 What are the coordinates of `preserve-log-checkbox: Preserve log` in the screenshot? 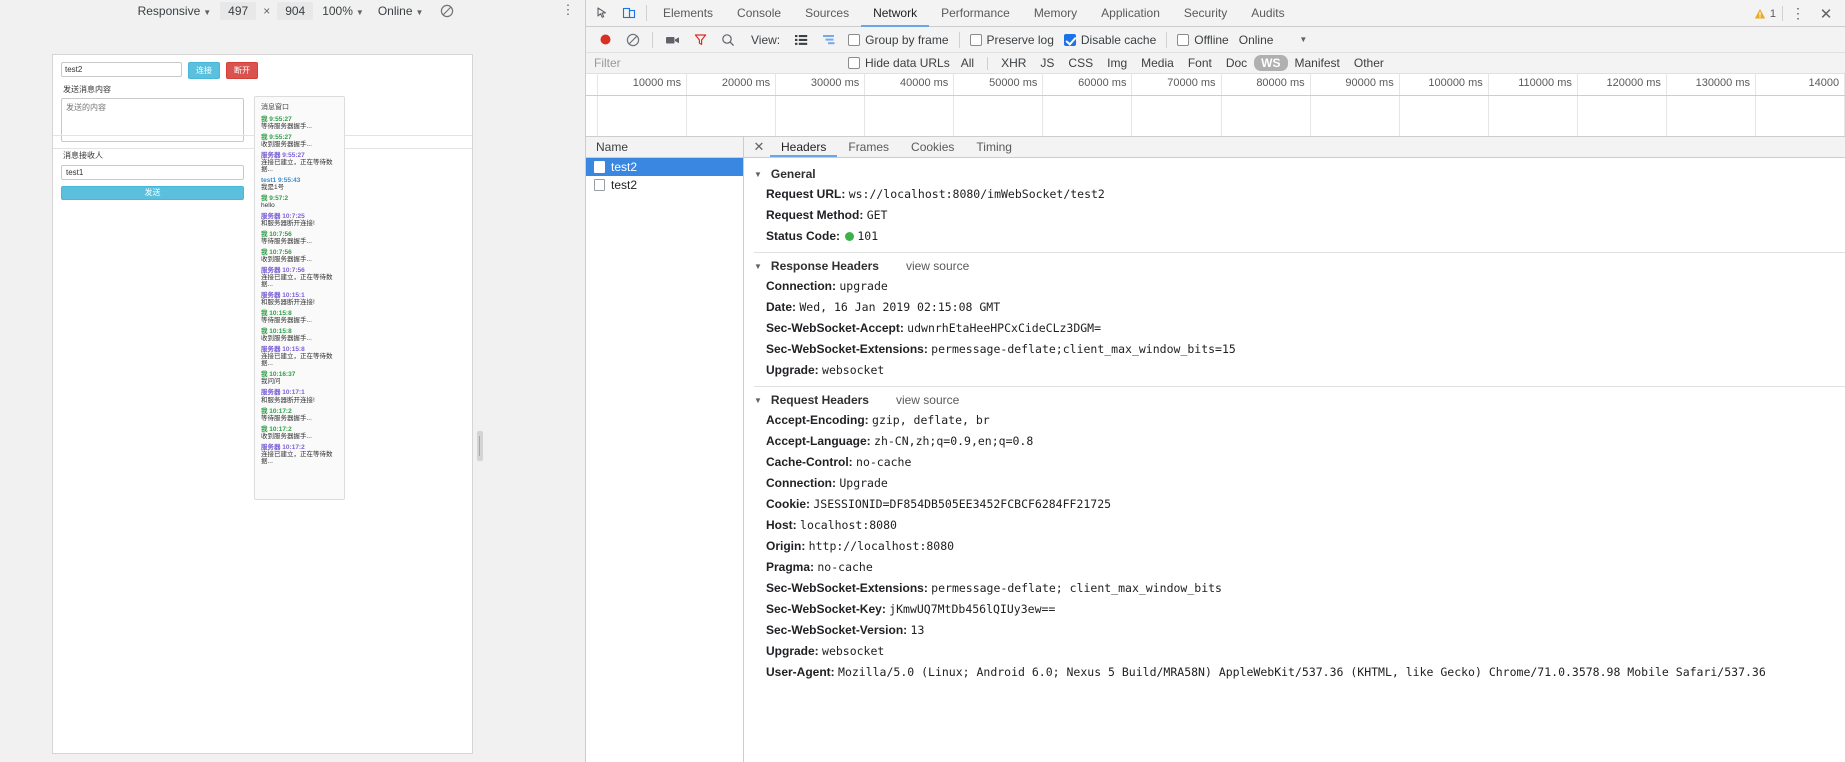 It's located at (1012, 40).